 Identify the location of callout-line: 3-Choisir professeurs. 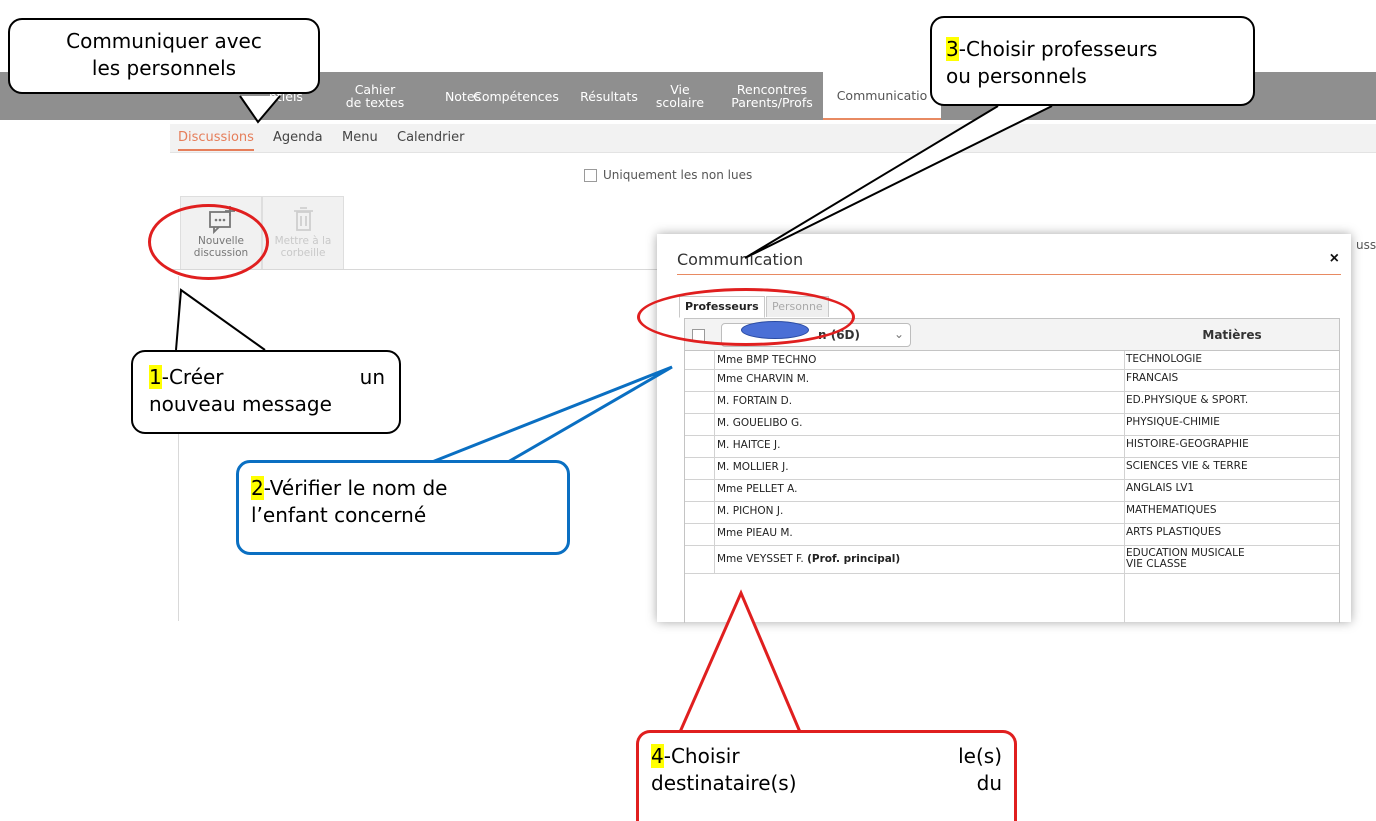
(1092, 49).